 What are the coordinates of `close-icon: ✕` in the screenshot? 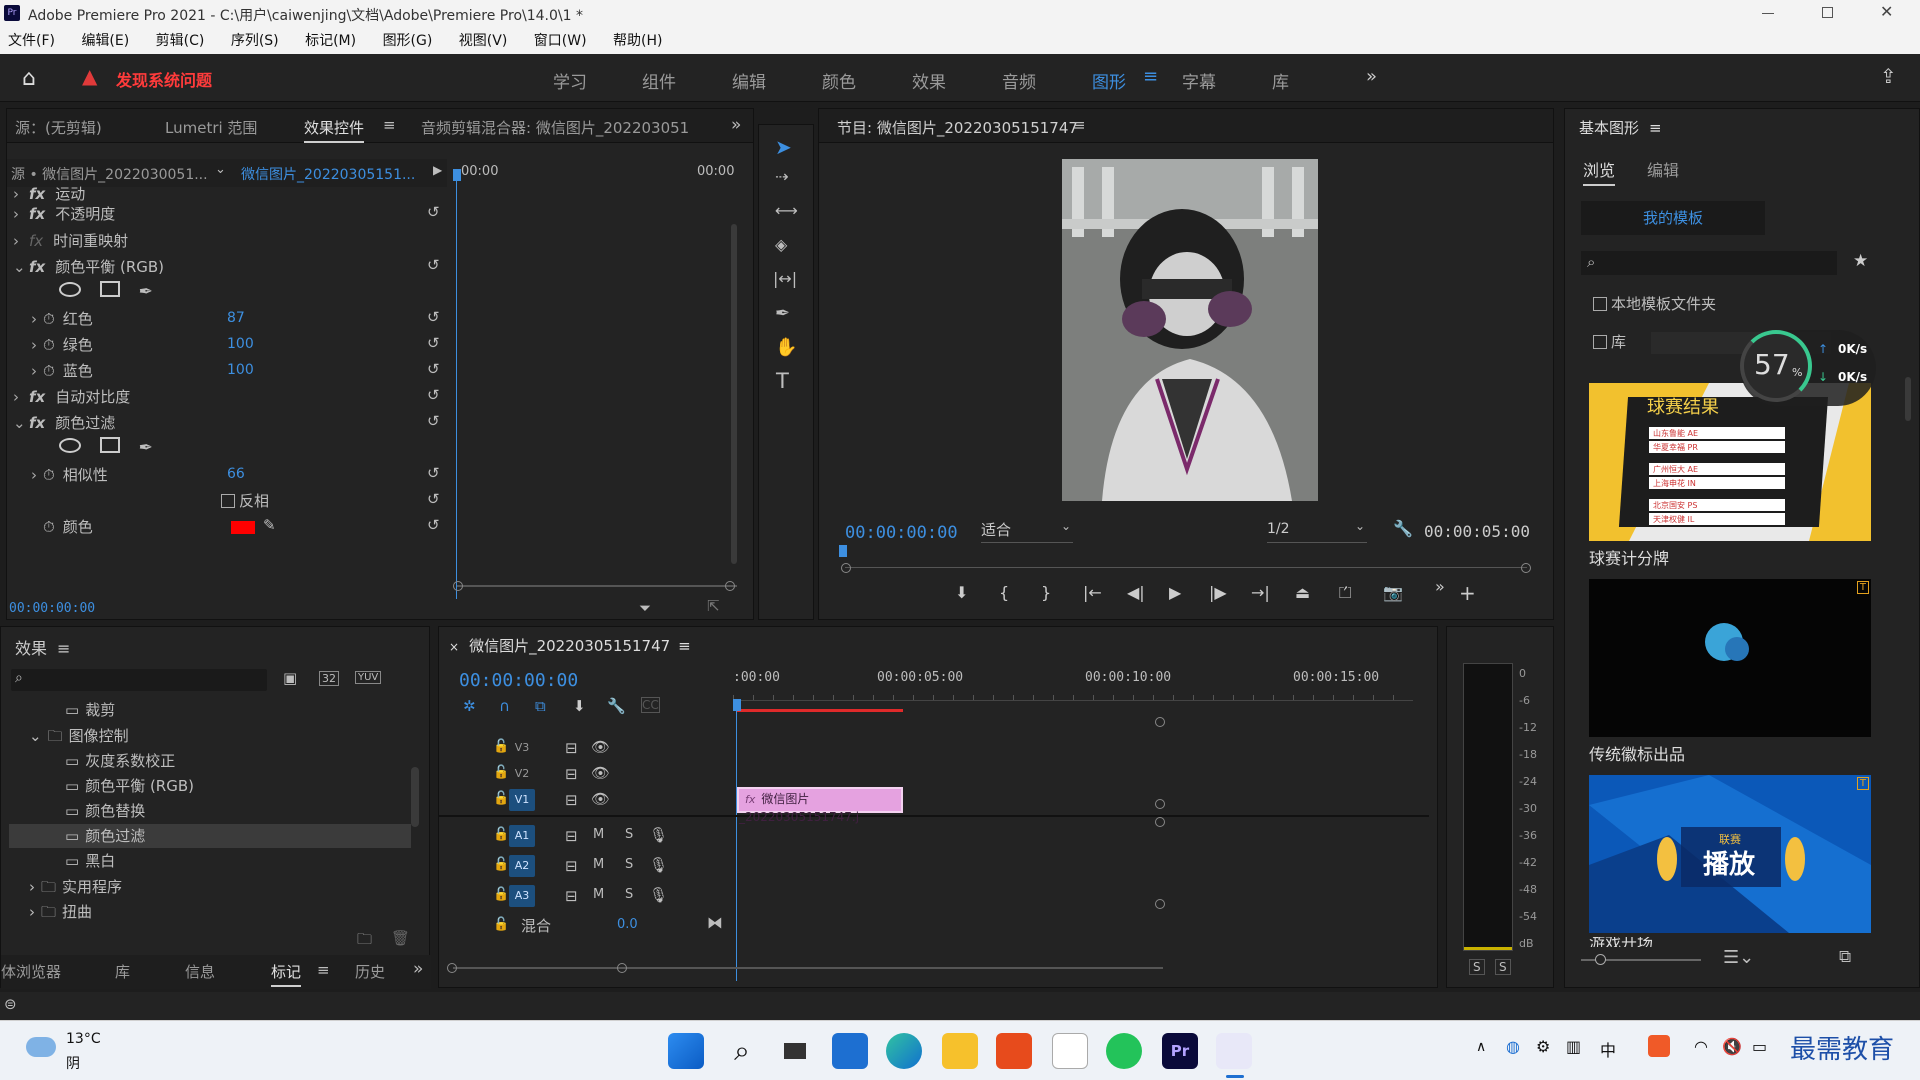 It's located at (1886, 11).